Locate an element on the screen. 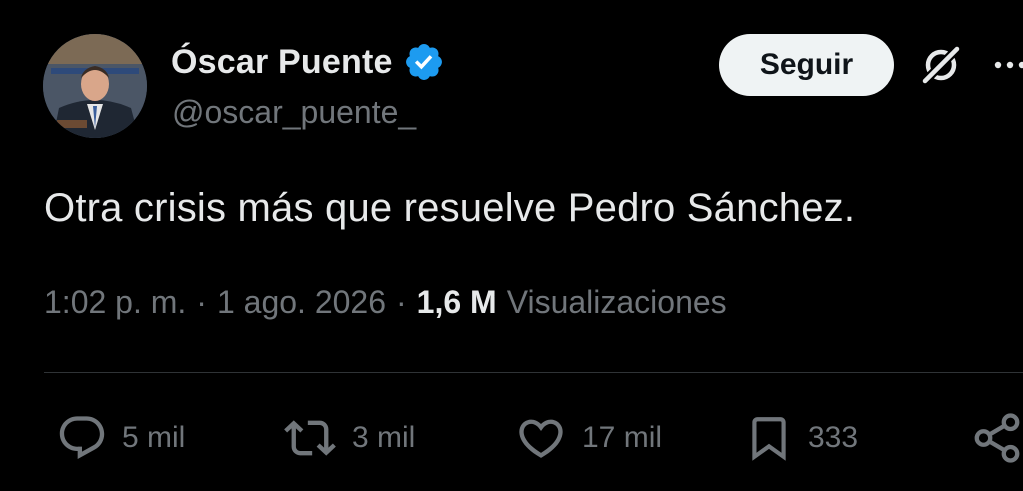 The height and width of the screenshot is (491, 1023). repost-count: 3 mil is located at coordinates (384, 437).